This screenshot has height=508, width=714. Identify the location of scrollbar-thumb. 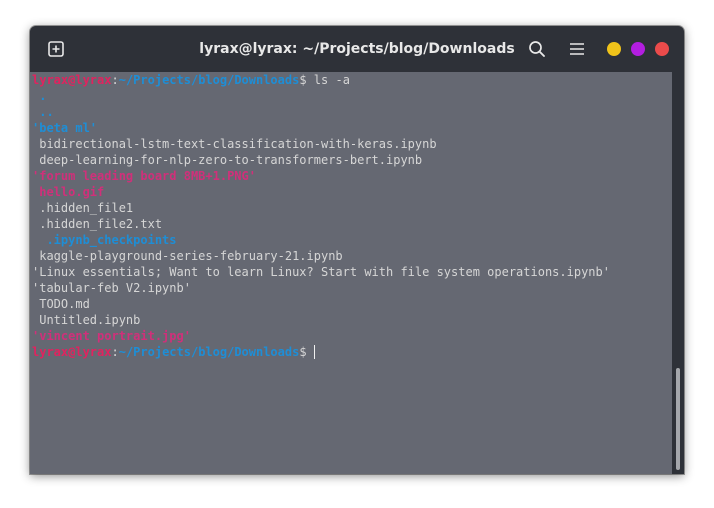
(678, 419).